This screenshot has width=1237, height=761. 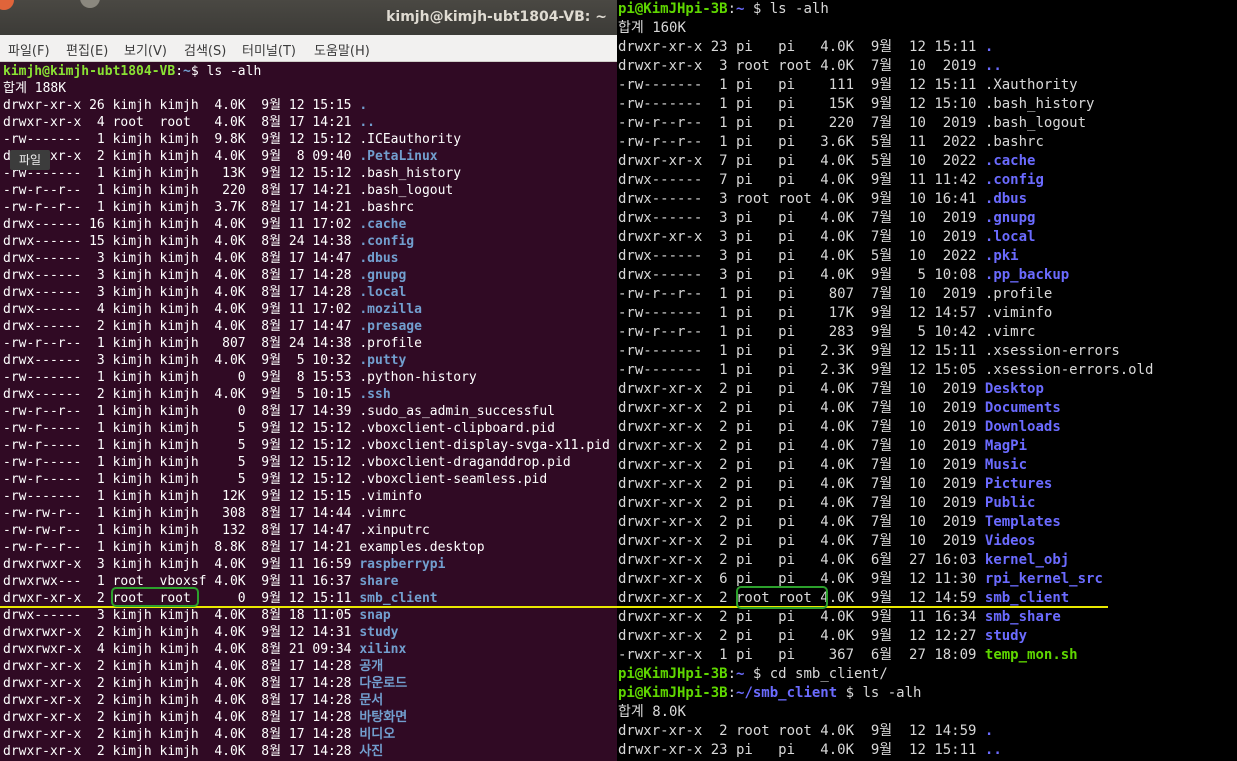 What do you see at coordinates (1018, 313) in the screenshot?
I see `file-name: .viminfo` at bounding box center [1018, 313].